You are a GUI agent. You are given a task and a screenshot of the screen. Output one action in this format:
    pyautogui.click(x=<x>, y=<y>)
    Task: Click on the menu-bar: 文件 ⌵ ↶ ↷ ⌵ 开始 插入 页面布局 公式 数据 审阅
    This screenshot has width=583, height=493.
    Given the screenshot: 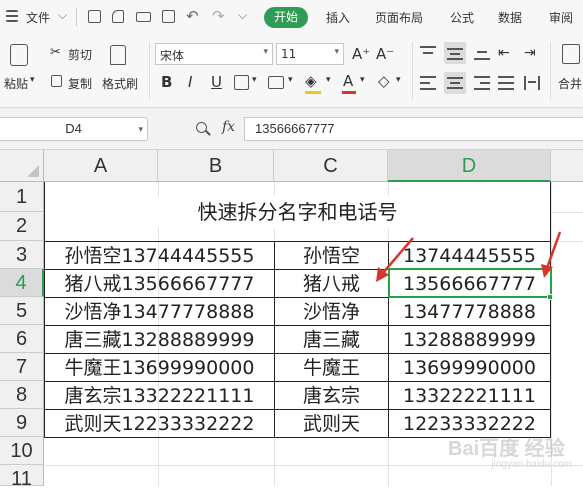 What is the action you would take?
    pyautogui.click(x=291, y=17)
    